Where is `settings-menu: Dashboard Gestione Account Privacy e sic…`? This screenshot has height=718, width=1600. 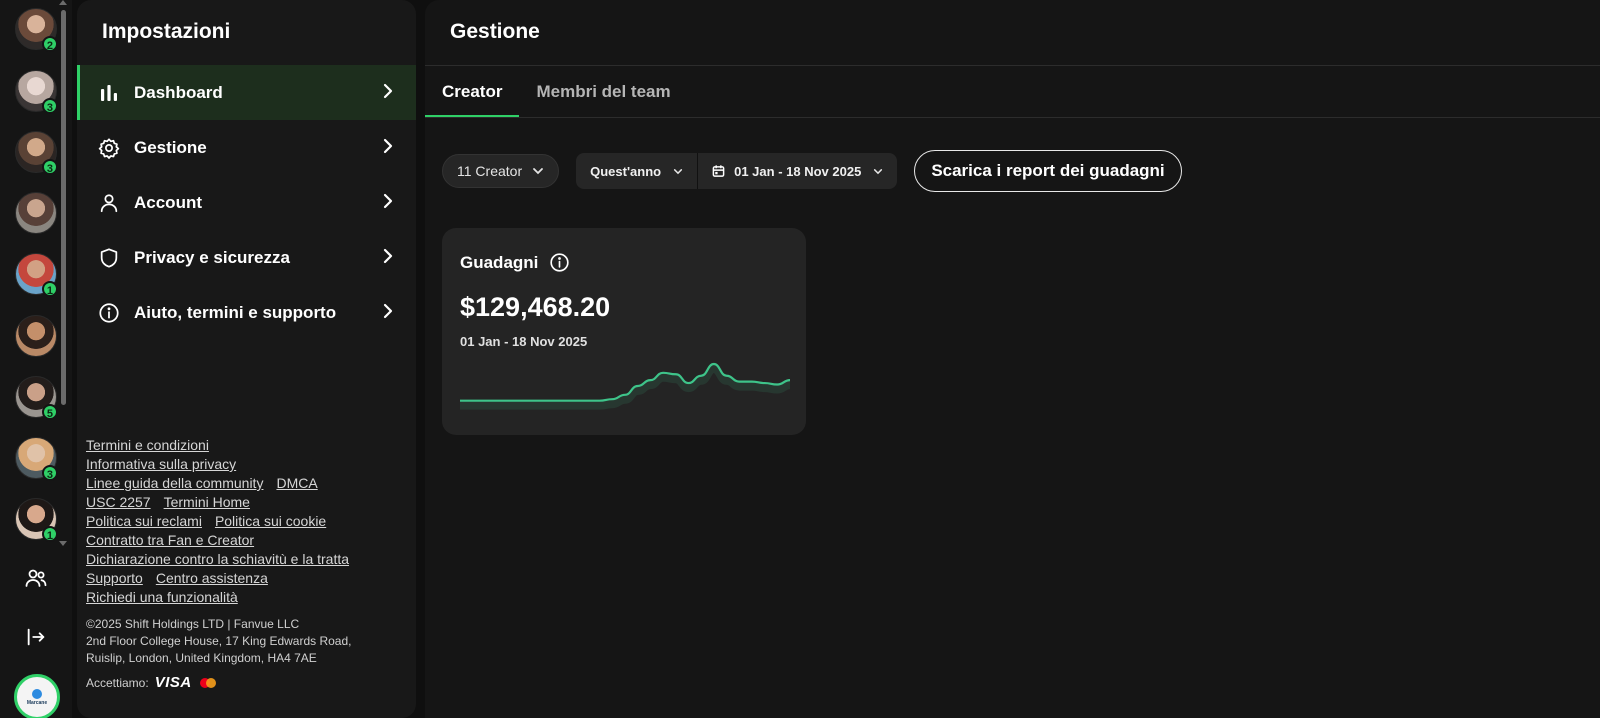 settings-menu: Dashboard Gestione Account Privacy e sic… is located at coordinates (246, 202).